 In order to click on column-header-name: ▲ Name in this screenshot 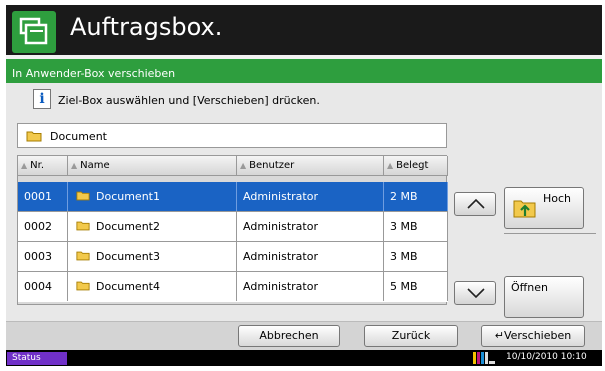, I will do `click(152, 166)`.